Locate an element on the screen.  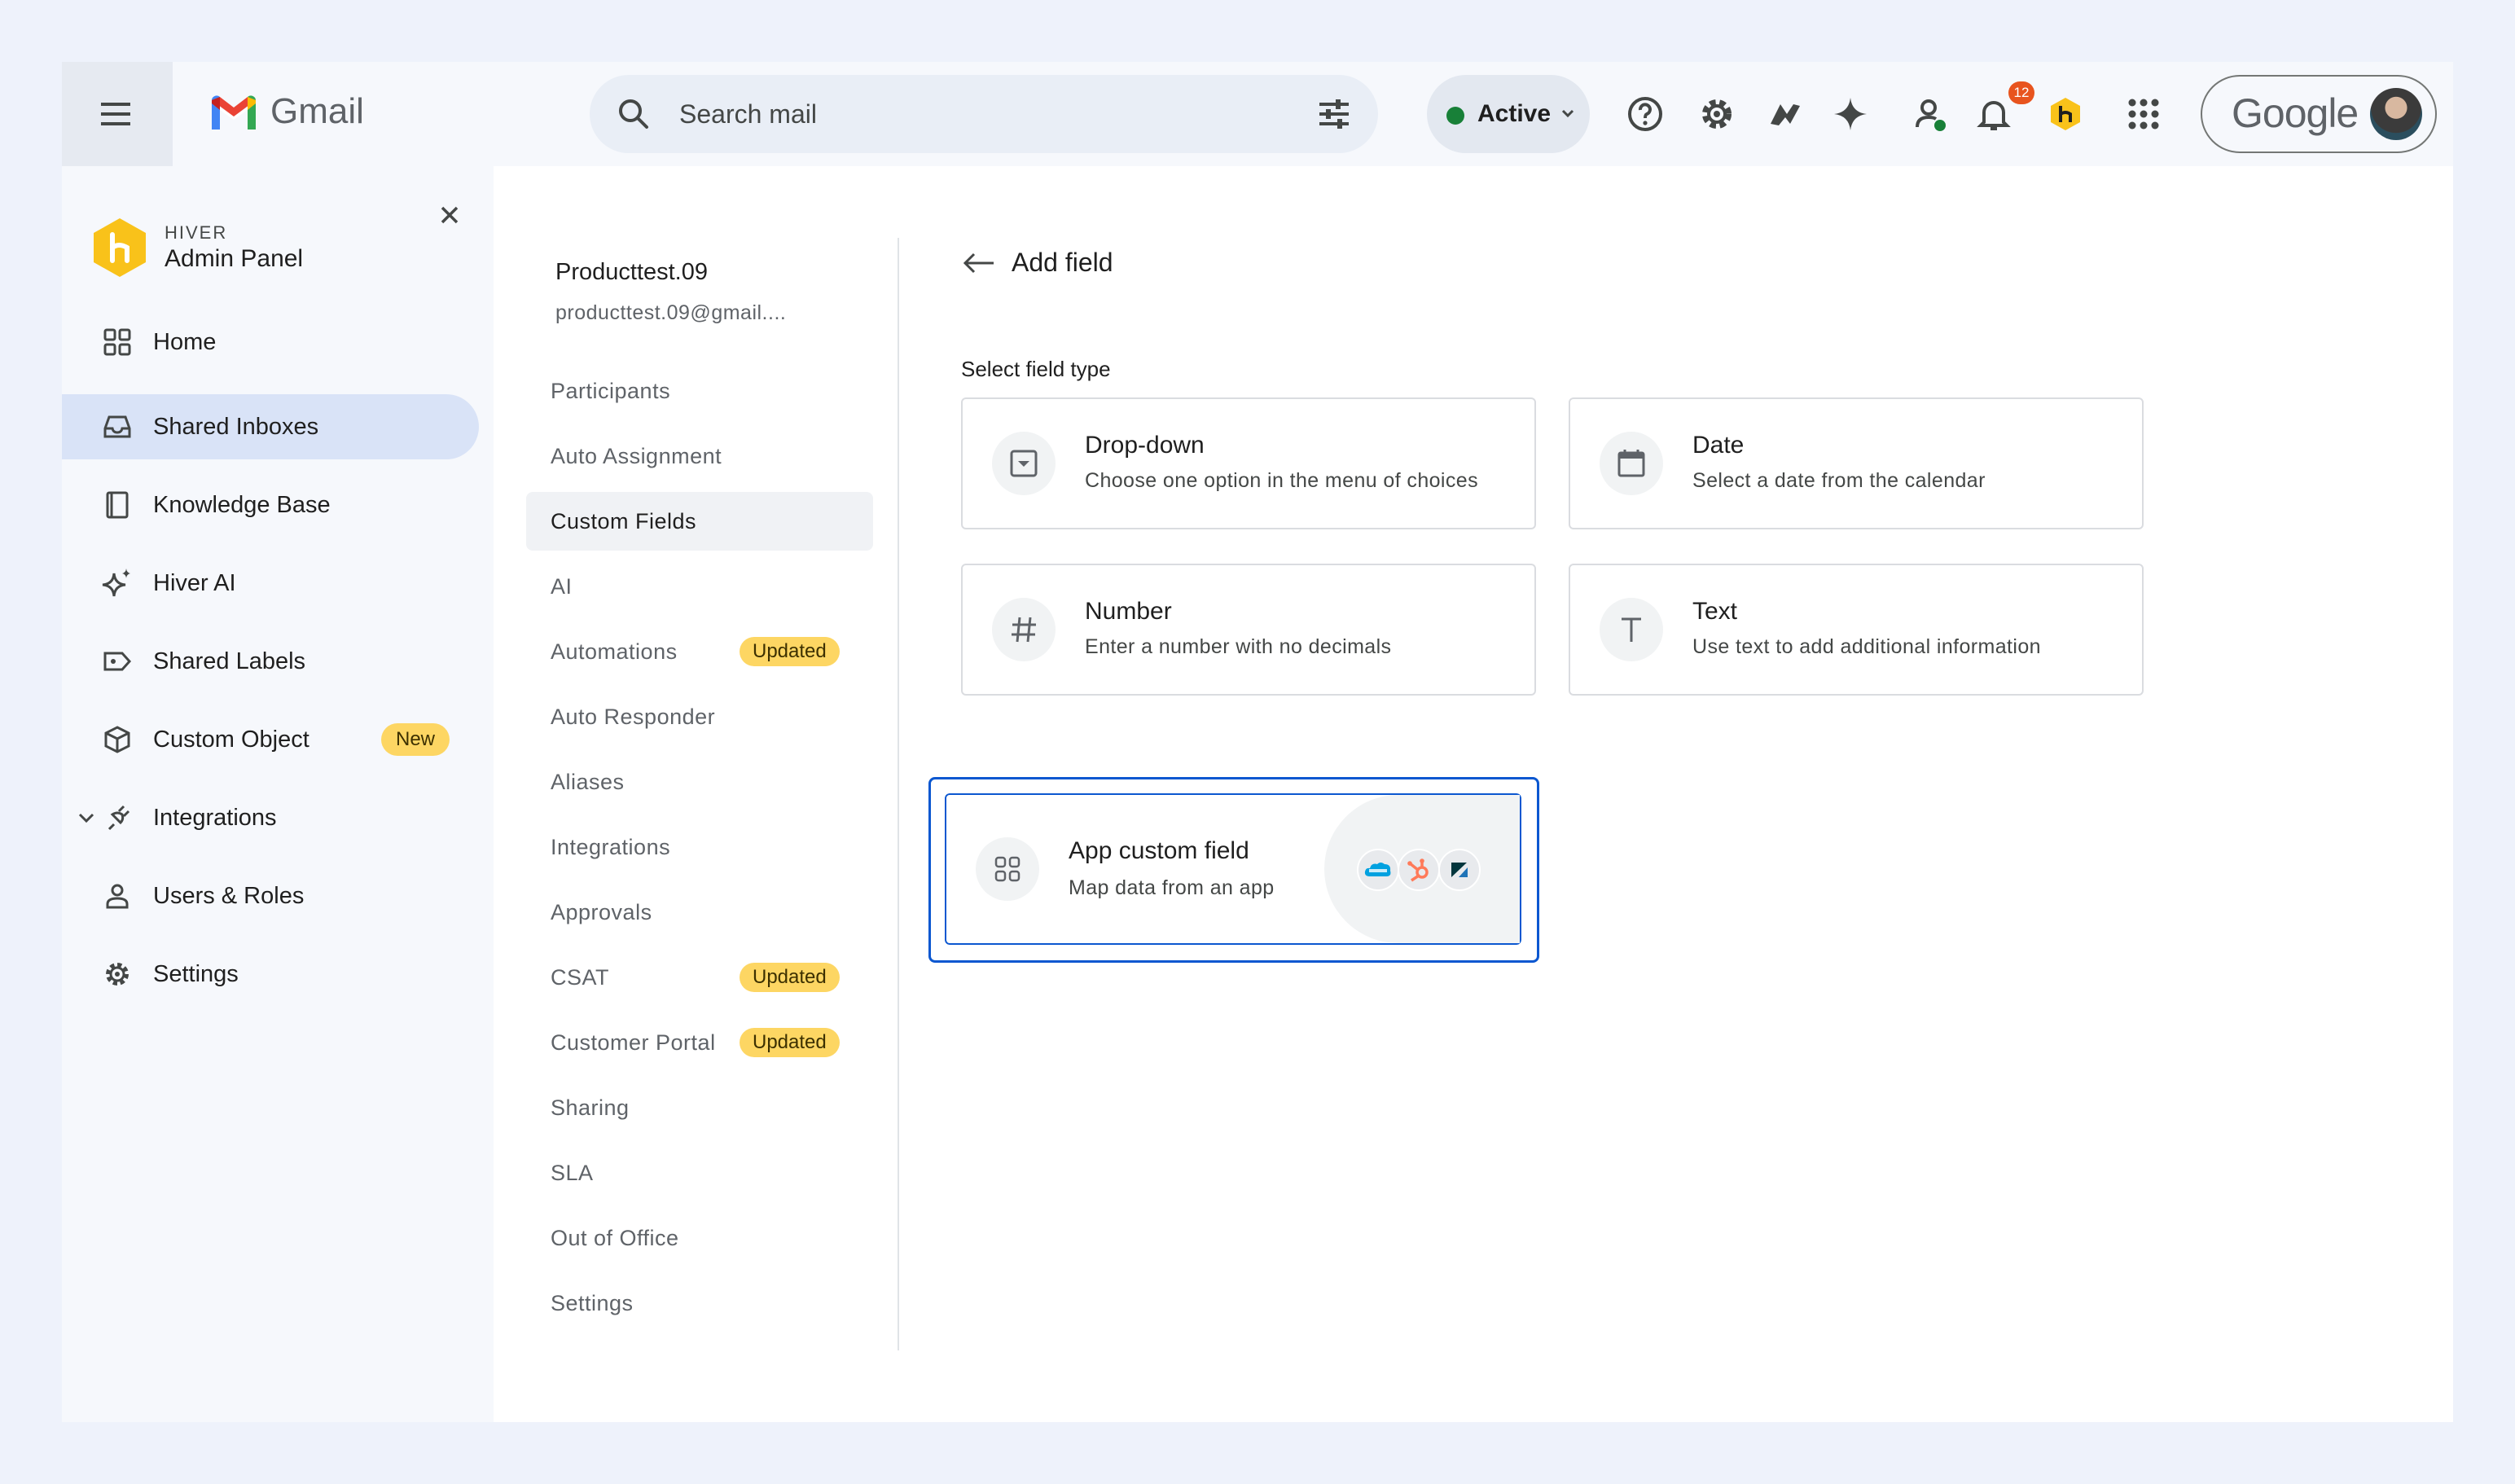
hubspot-logo-icon is located at coordinates (1419, 870).